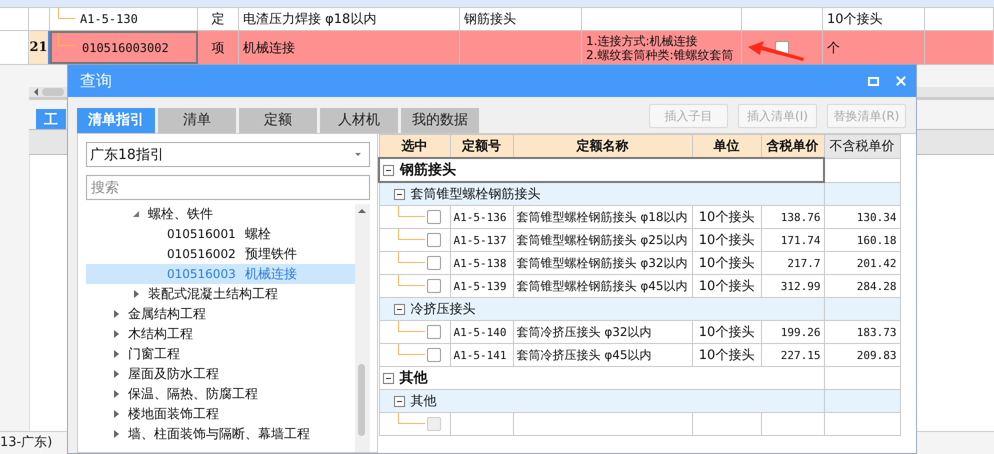  Describe the element at coordinates (792, 263) in the screenshot. I see `price-cell: 217.7` at that location.